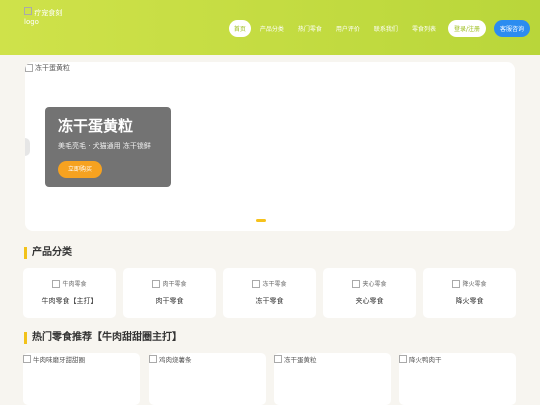 The image size is (540, 405). Describe the element at coordinates (474, 284) in the screenshot. I see `category-alt-text: 降火零食` at that location.